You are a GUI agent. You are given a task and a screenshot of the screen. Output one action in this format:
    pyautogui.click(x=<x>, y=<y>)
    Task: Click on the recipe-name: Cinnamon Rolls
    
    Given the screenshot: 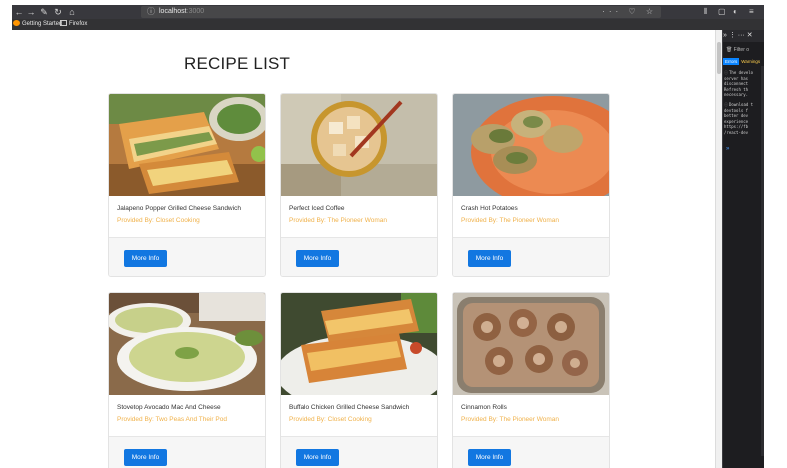 What is the action you would take?
    pyautogui.click(x=484, y=407)
    